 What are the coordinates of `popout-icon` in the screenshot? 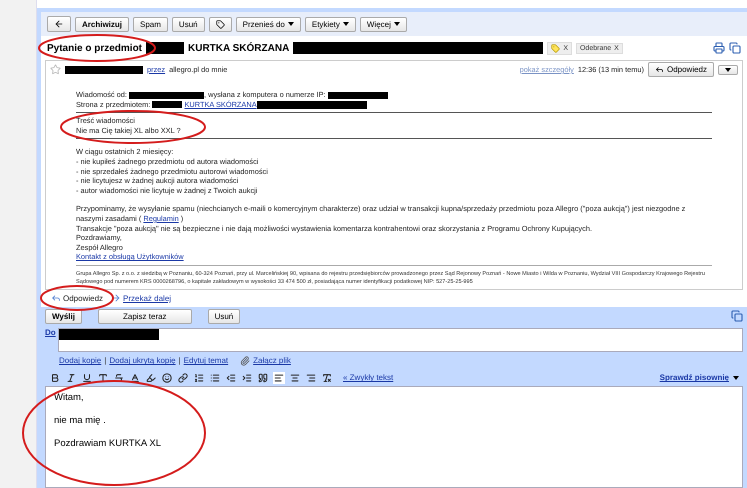 It's located at (737, 316).